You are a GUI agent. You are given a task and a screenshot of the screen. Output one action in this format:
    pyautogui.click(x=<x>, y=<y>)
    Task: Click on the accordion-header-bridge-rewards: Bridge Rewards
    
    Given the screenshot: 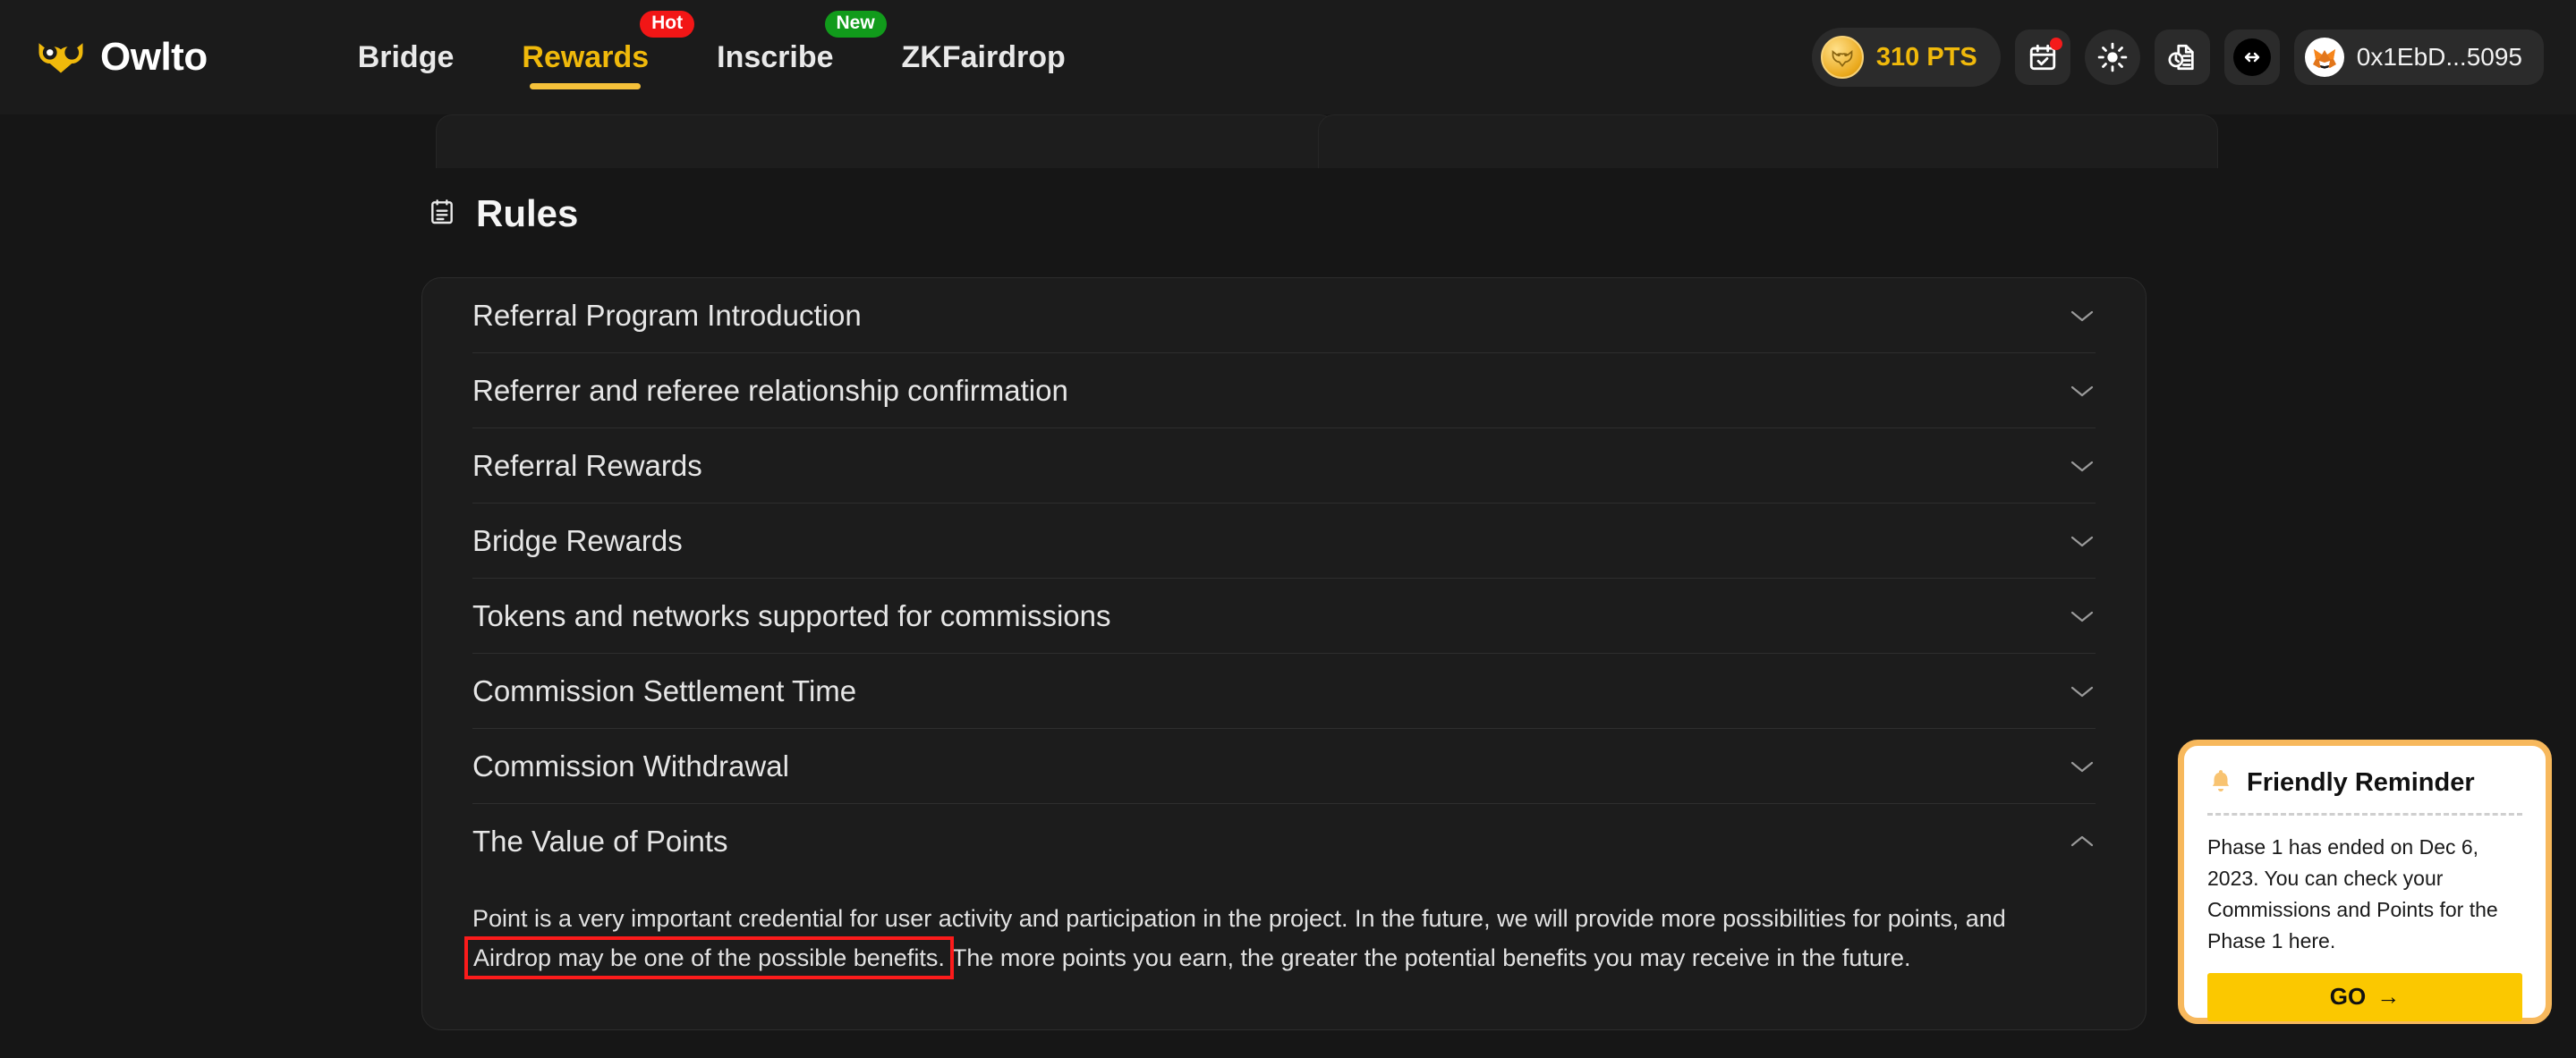 What is the action you would take?
    pyautogui.click(x=1284, y=541)
    